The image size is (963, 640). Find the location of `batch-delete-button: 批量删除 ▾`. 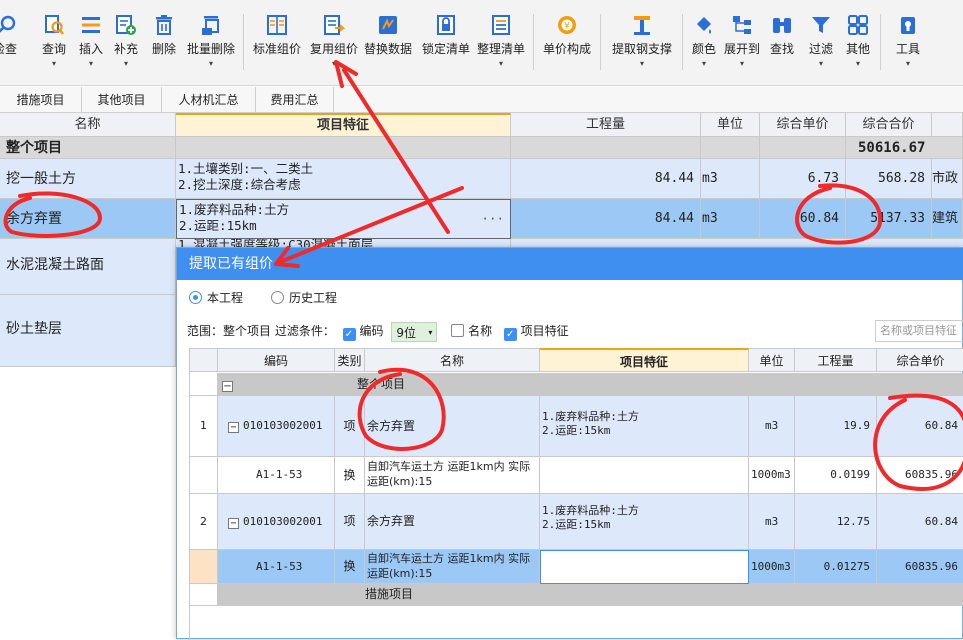

batch-delete-button: 批量删除 ▾ is located at coordinates (211, 47).